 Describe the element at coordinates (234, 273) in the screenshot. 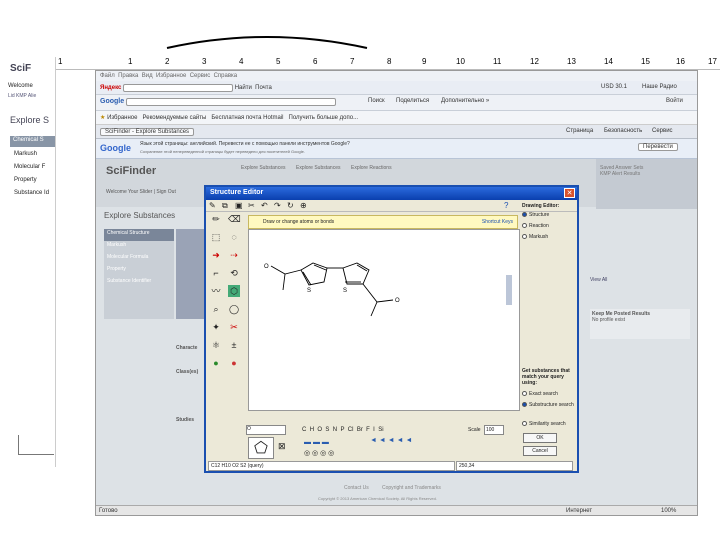

I see `repeat-tool-icon: ⟲` at that location.